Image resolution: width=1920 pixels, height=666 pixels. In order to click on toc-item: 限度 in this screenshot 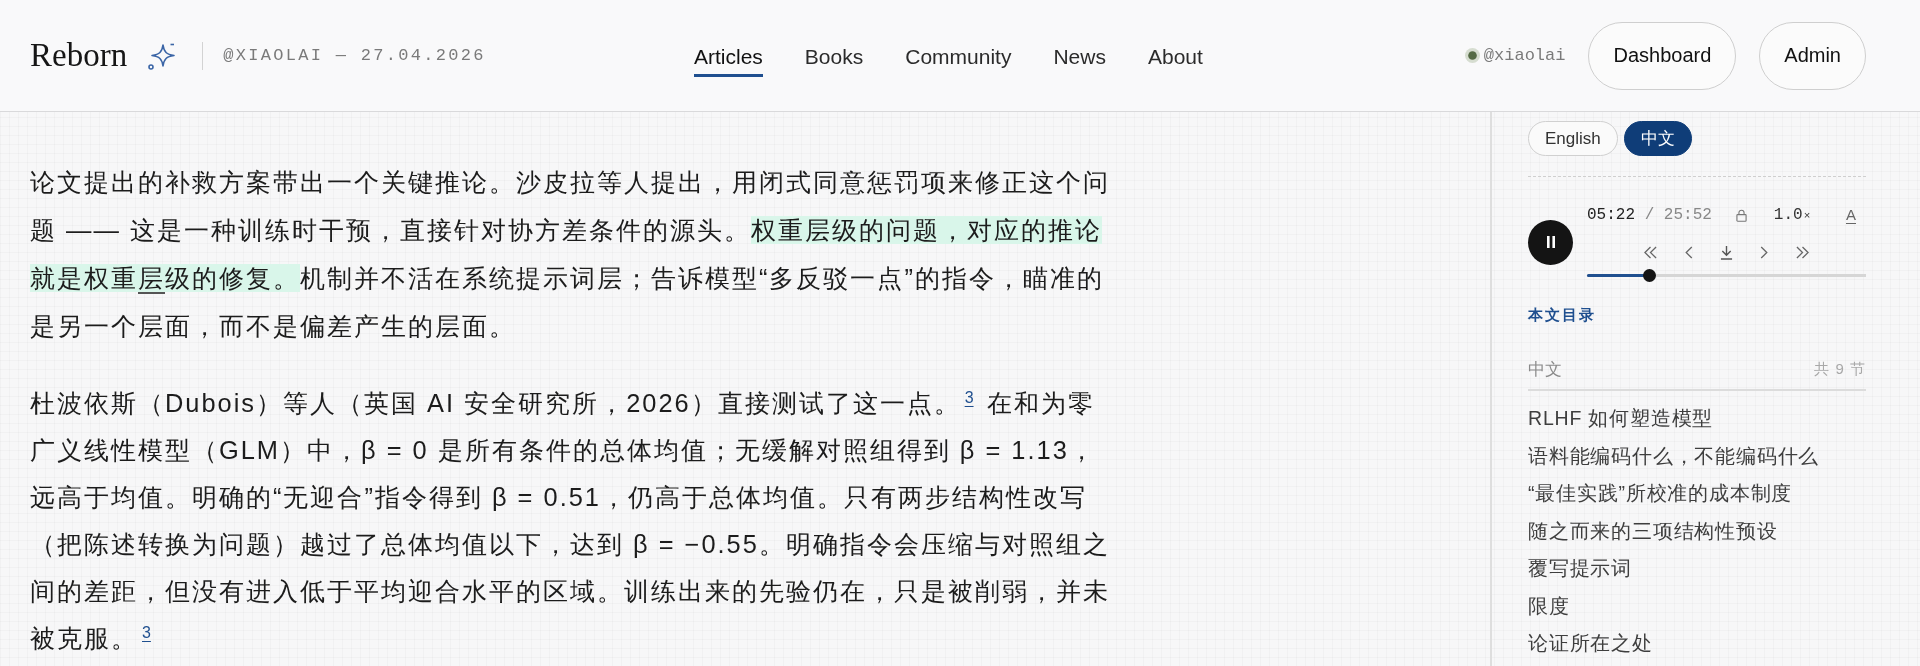, I will do `click(1549, 606)`.